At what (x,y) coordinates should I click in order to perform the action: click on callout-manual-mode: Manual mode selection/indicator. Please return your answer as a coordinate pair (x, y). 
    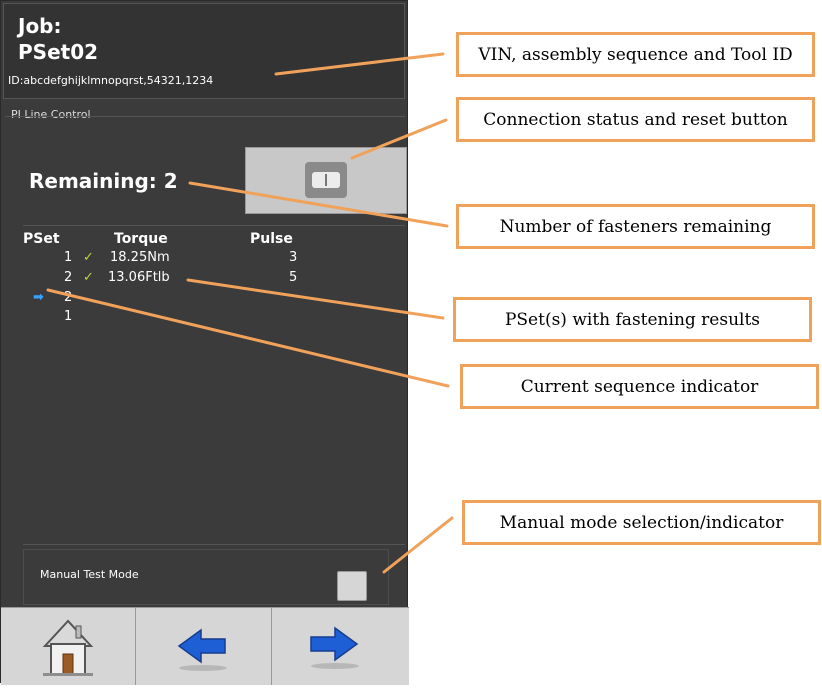
    Looking at the image, I should click on (641, 522).